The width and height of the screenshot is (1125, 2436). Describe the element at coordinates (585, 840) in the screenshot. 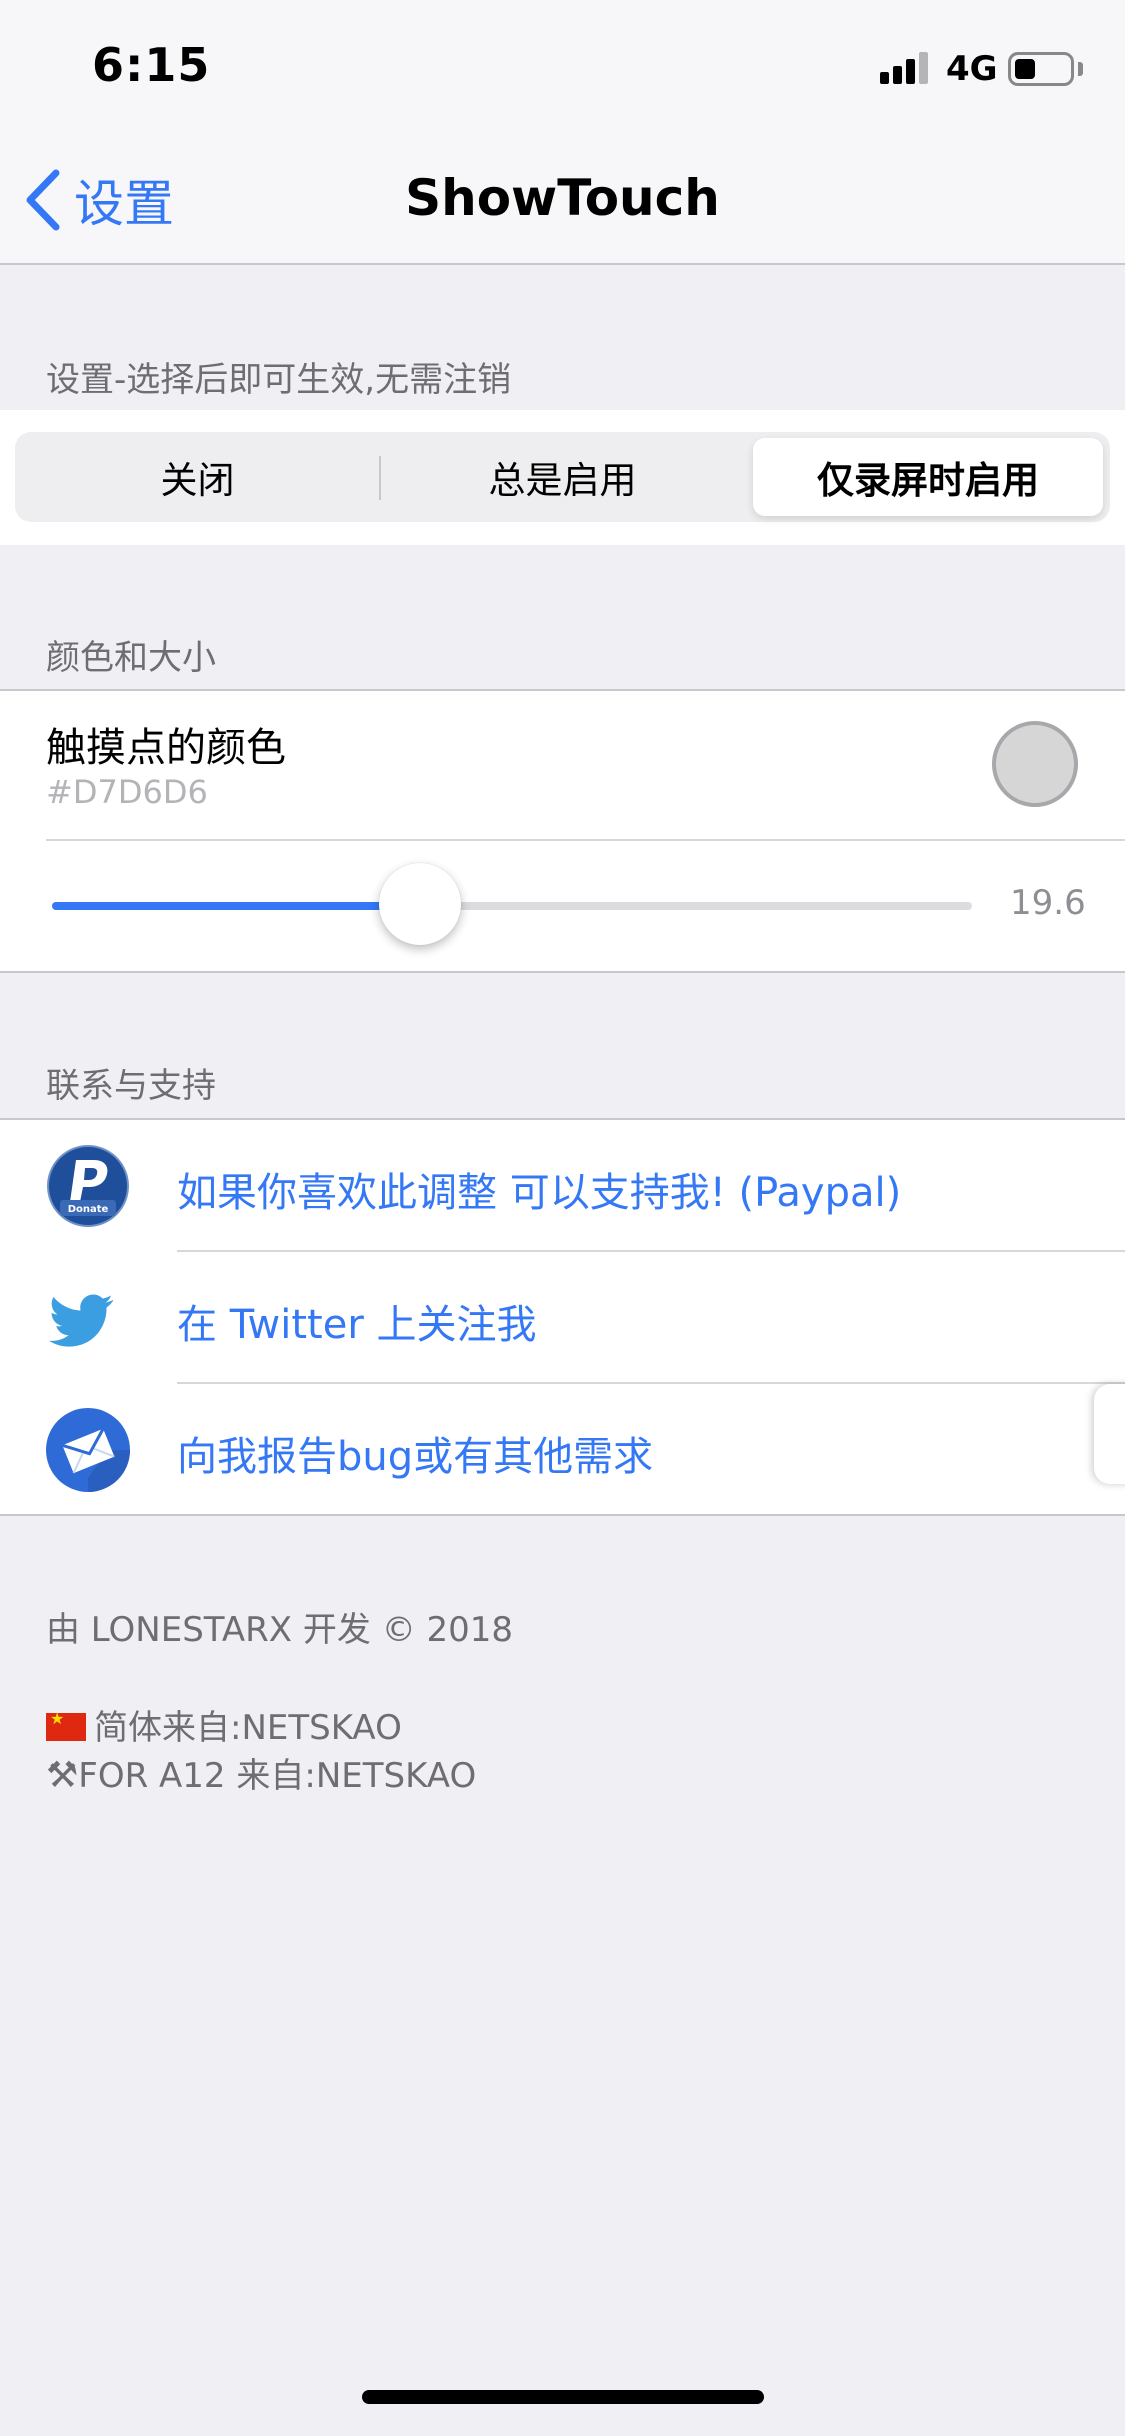

I see `row-separator` at that location.